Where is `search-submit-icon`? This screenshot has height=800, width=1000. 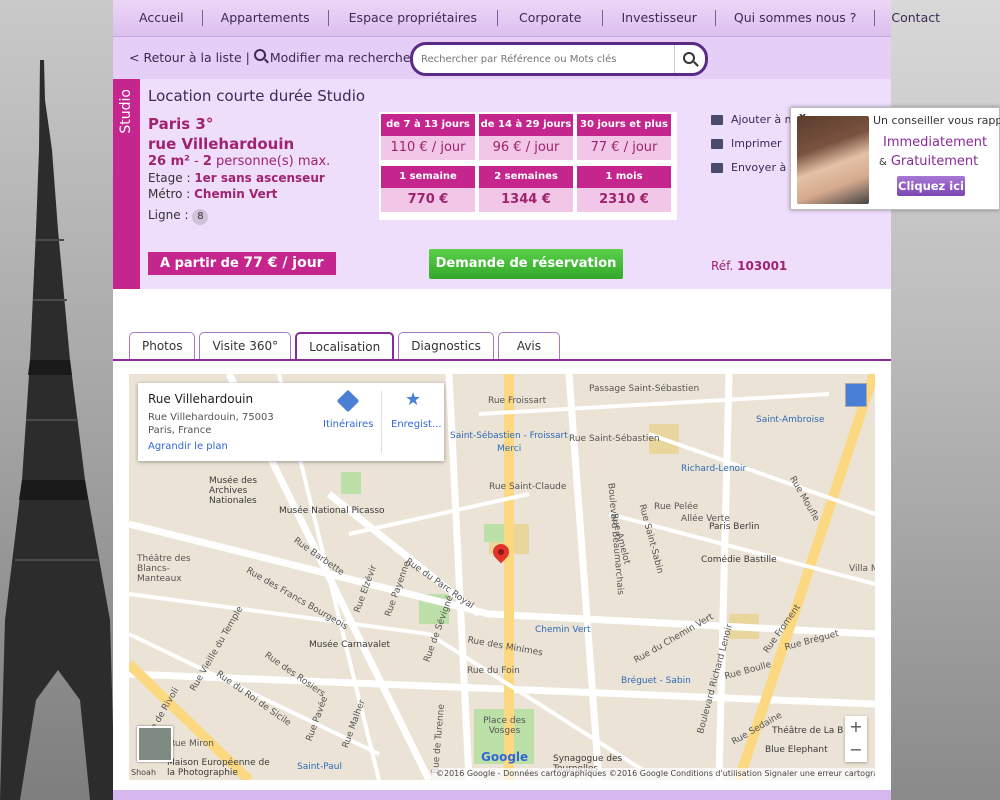
search-submit-icon is located at coordinates (689, 59).